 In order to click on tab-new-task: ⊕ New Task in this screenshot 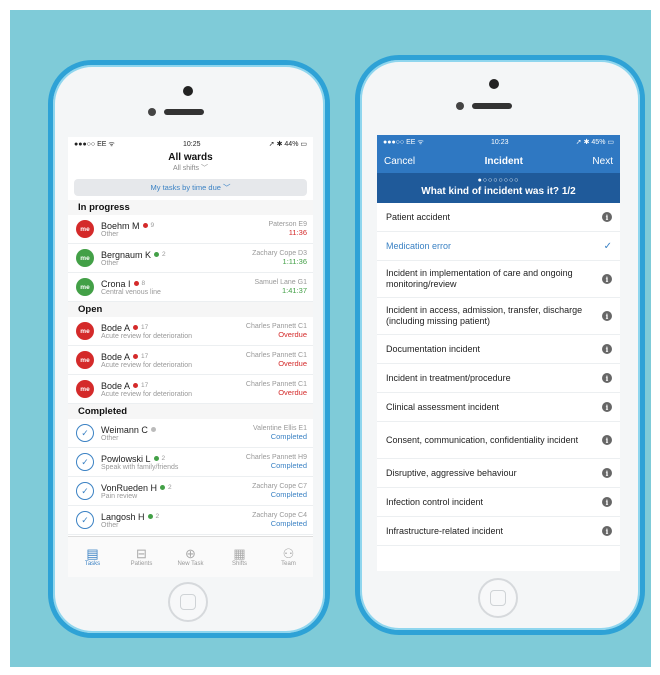, I will do `click(190, 557)`.